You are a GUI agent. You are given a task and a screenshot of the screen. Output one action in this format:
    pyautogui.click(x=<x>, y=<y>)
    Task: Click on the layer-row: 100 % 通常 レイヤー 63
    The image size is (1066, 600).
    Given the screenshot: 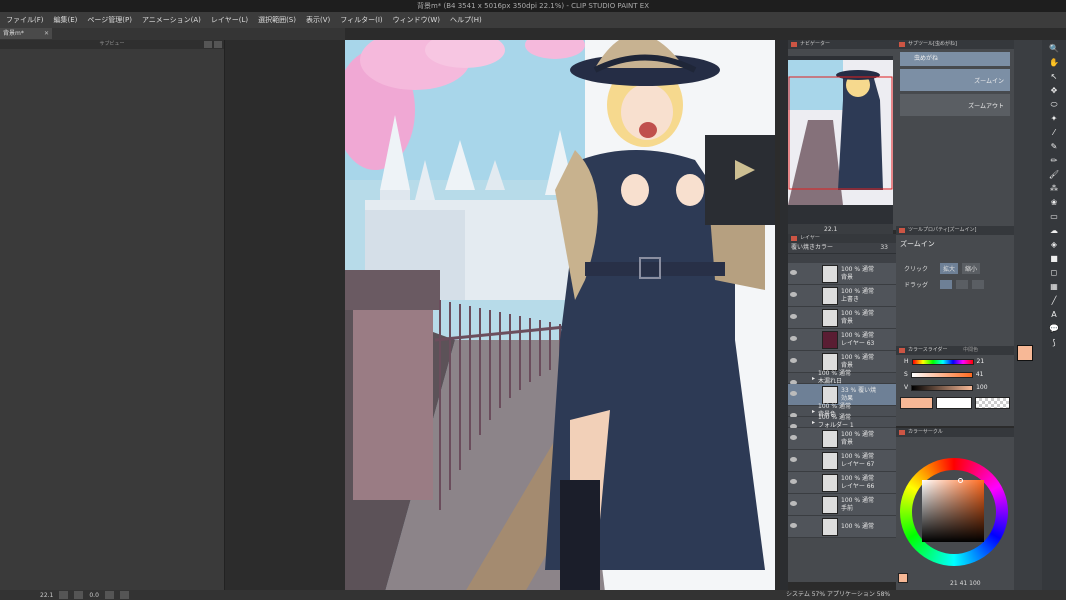 What is the action you would take?
    pyautogui.click(x=842, y=340)
    